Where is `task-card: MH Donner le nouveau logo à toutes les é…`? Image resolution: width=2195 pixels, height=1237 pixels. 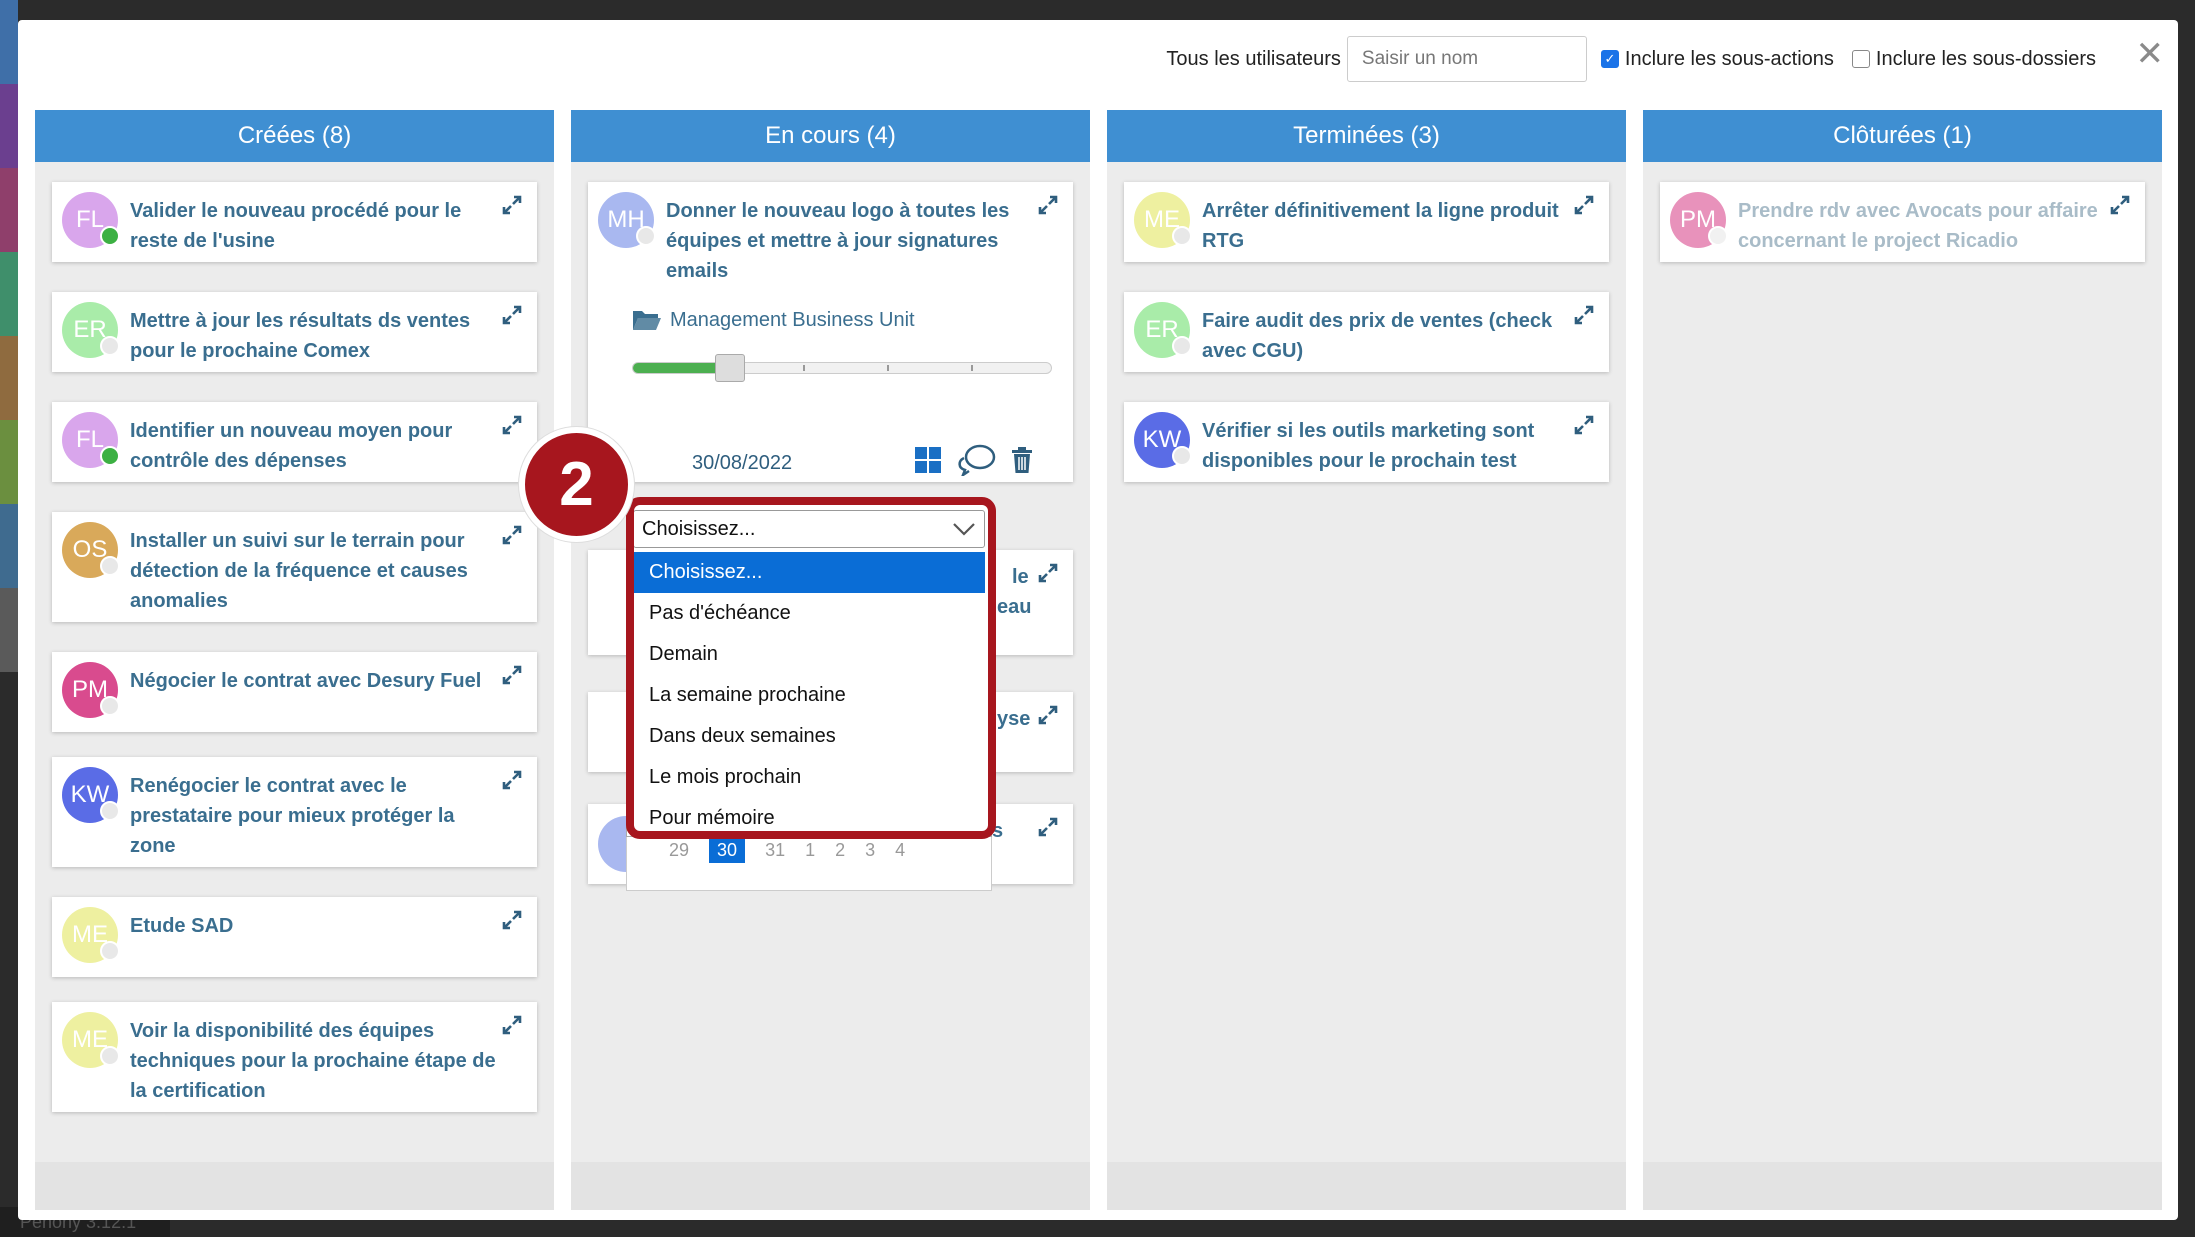
task-card: MH Donner le nouveau logo à toutes les é… is located at coordinates (830, 332).